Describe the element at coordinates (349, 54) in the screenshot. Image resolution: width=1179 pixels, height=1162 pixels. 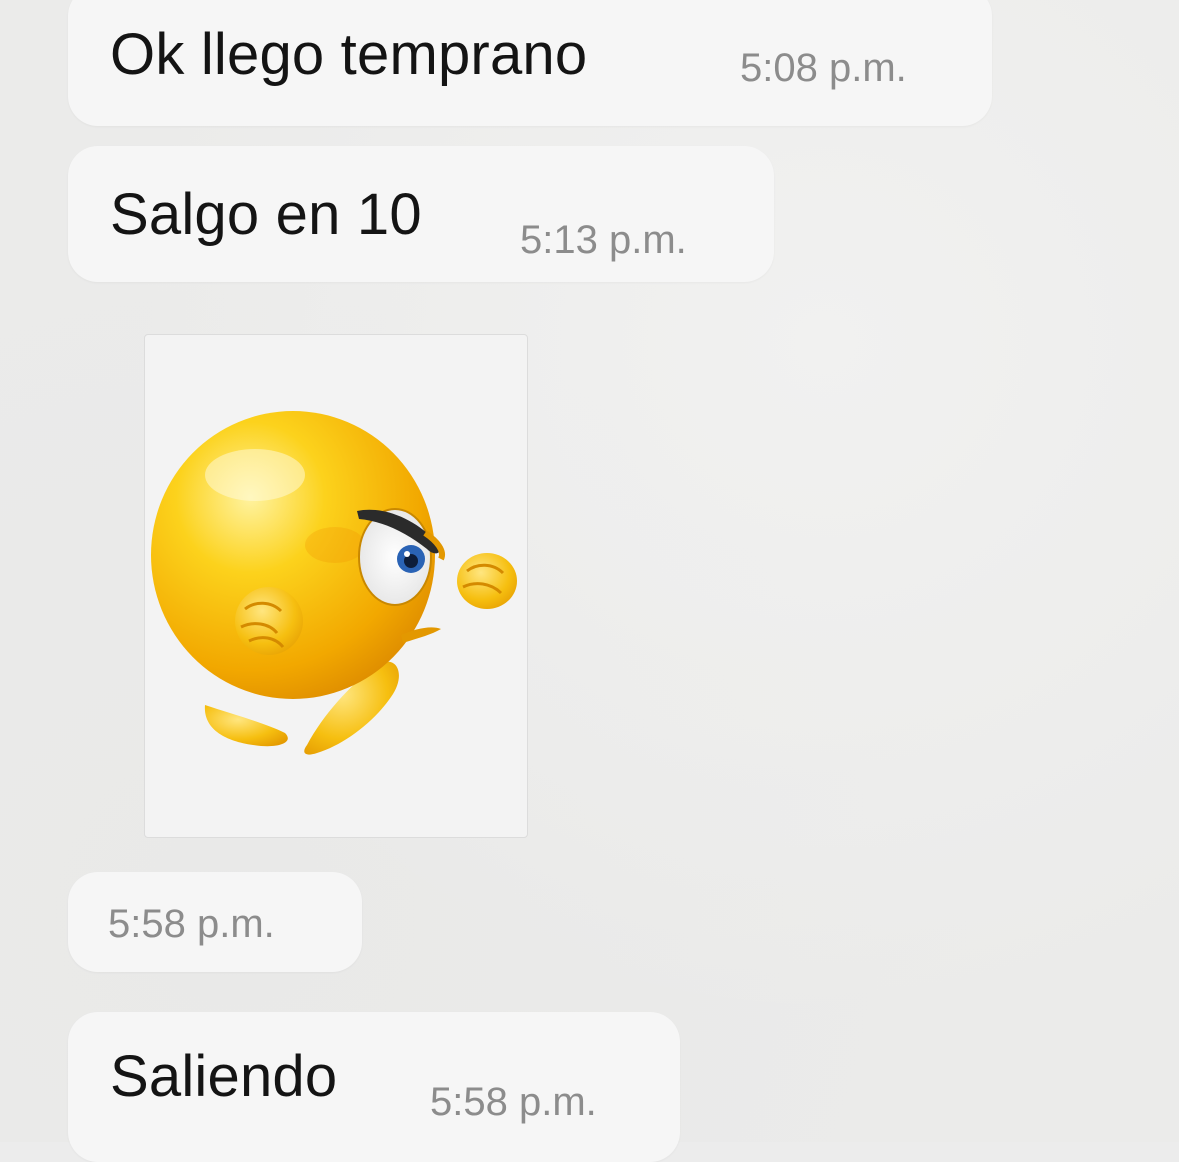
I see `message-text: Ok llego temprano` at that location.